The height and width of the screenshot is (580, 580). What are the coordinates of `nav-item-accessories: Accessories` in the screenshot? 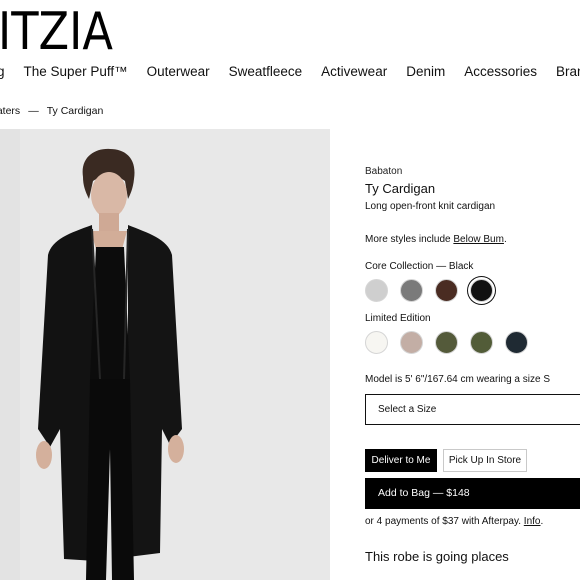 It's located at (500, 74).